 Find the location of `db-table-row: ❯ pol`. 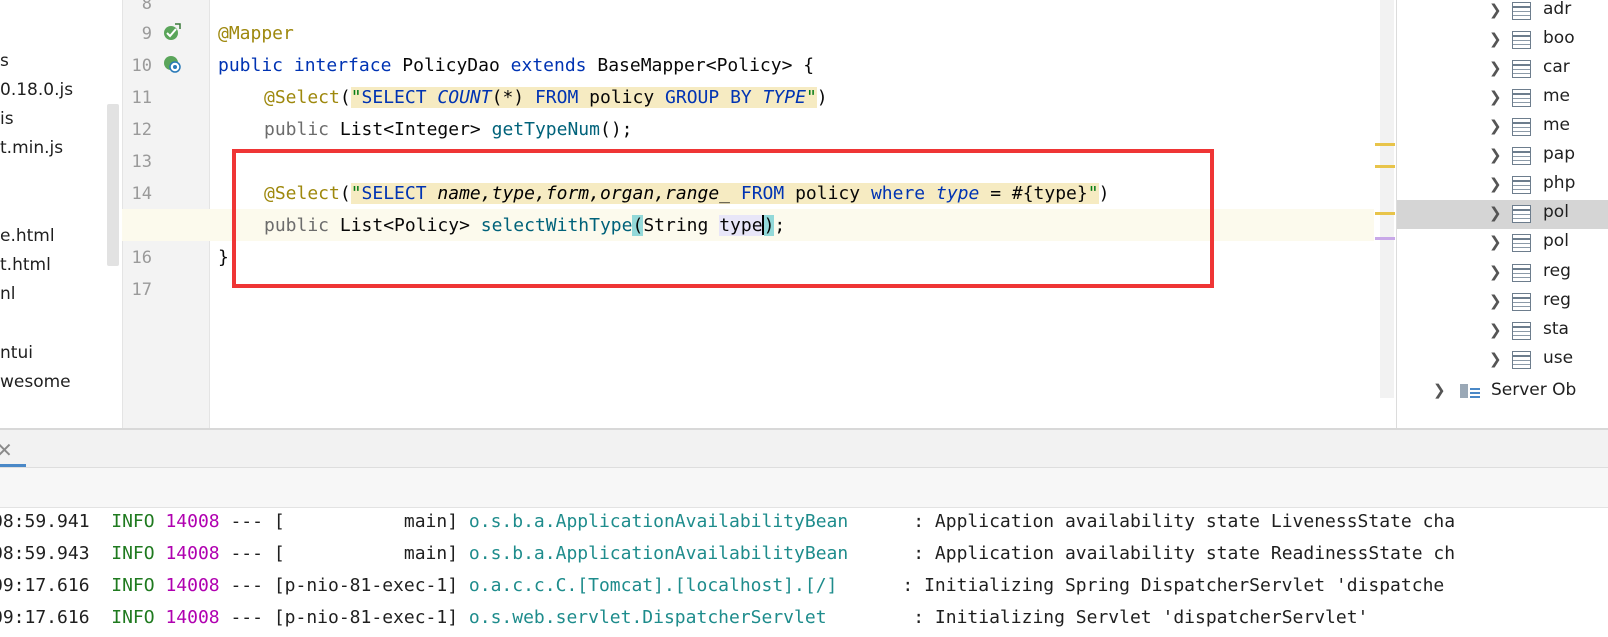

db-table-row: ❯ pol is located at coordinates (1502, 243).